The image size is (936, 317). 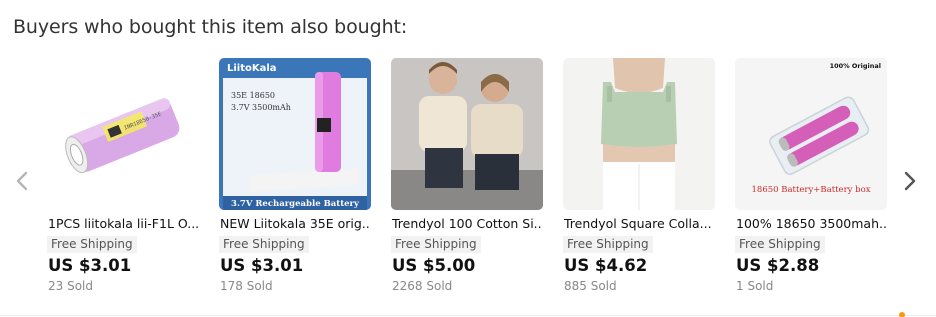 I want to click on chevron-right-icon, so click(x=910, y=181).